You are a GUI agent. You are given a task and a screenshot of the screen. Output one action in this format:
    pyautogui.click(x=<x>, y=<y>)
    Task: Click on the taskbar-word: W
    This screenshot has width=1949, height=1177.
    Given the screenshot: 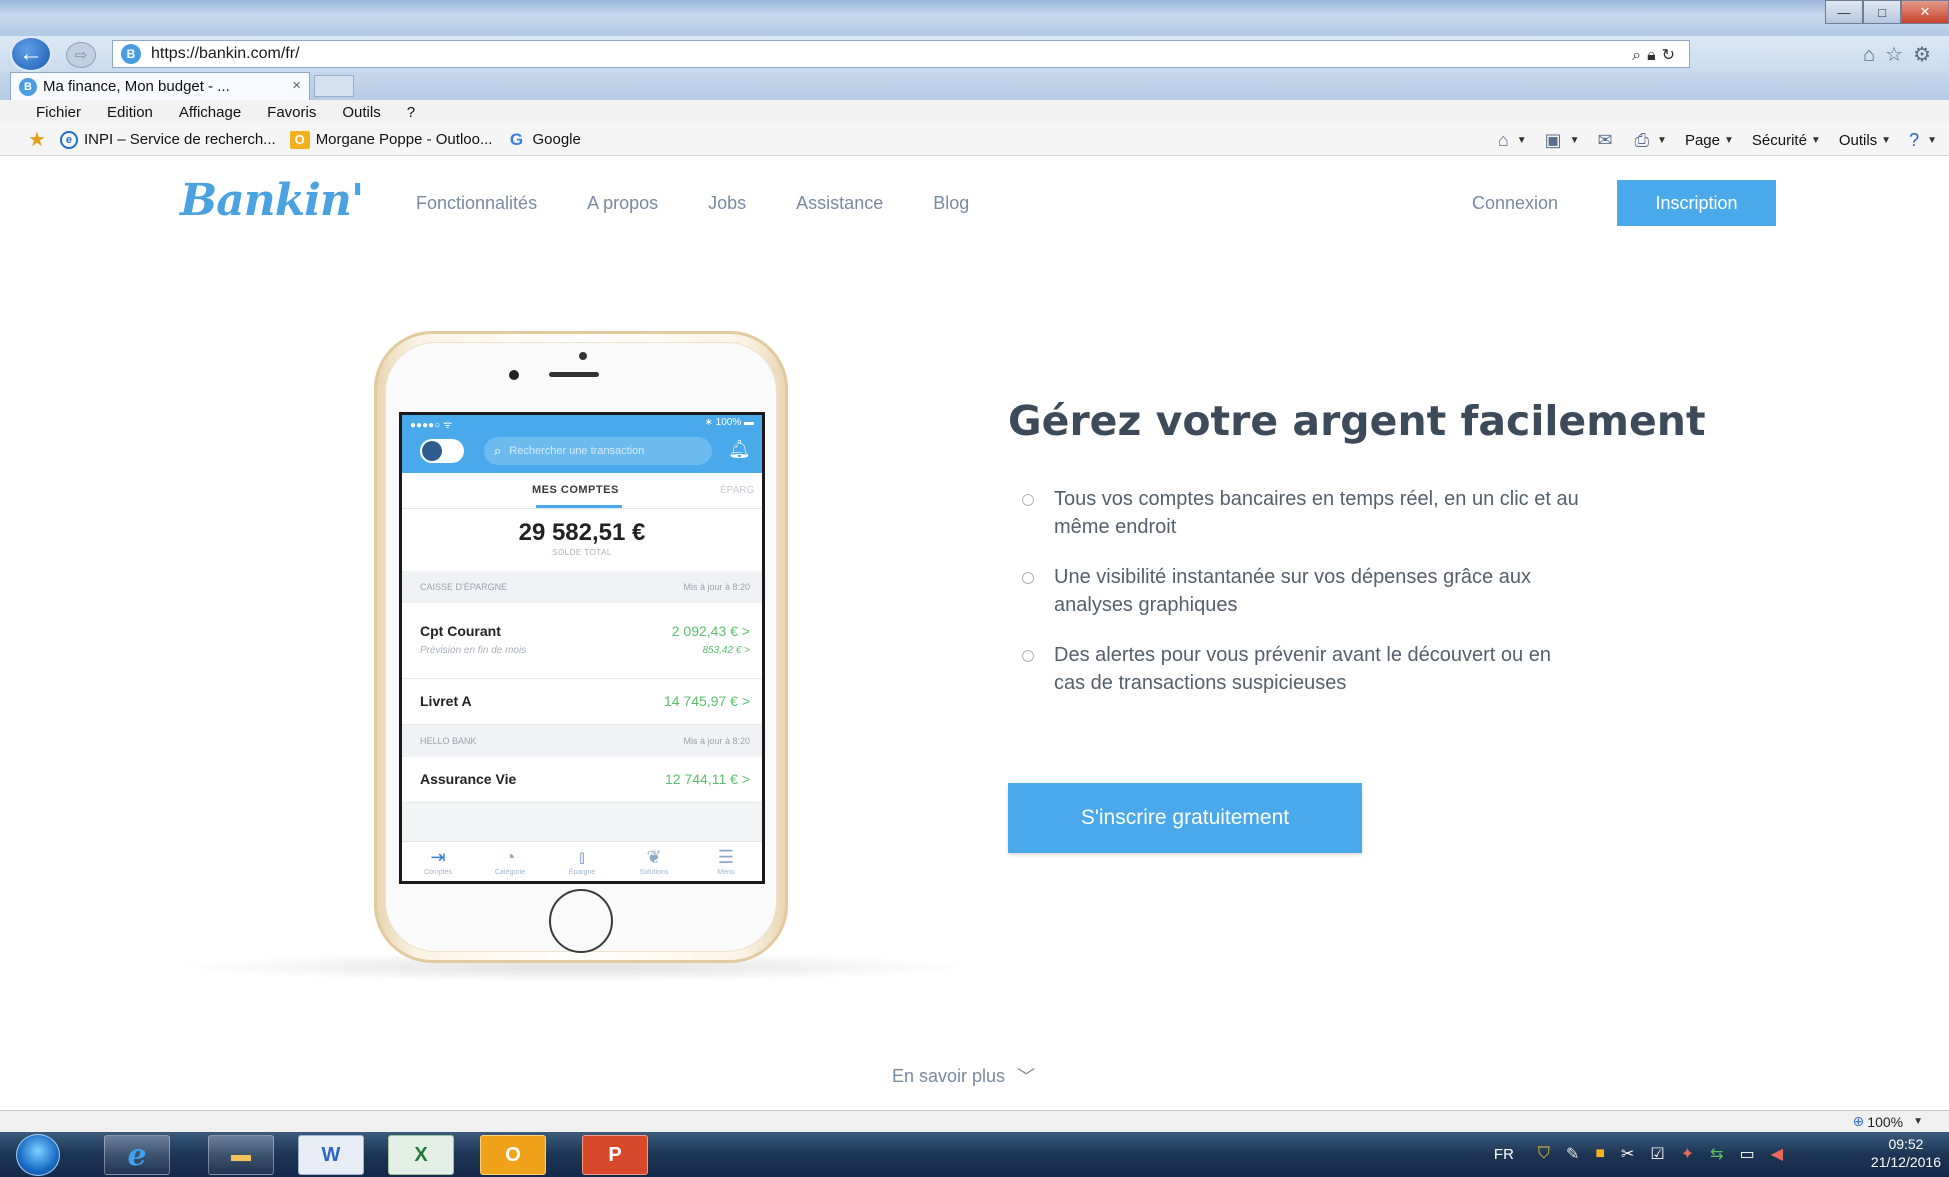 What is the action you would take?
    pyautogui.click(x=331, y=1155)
    